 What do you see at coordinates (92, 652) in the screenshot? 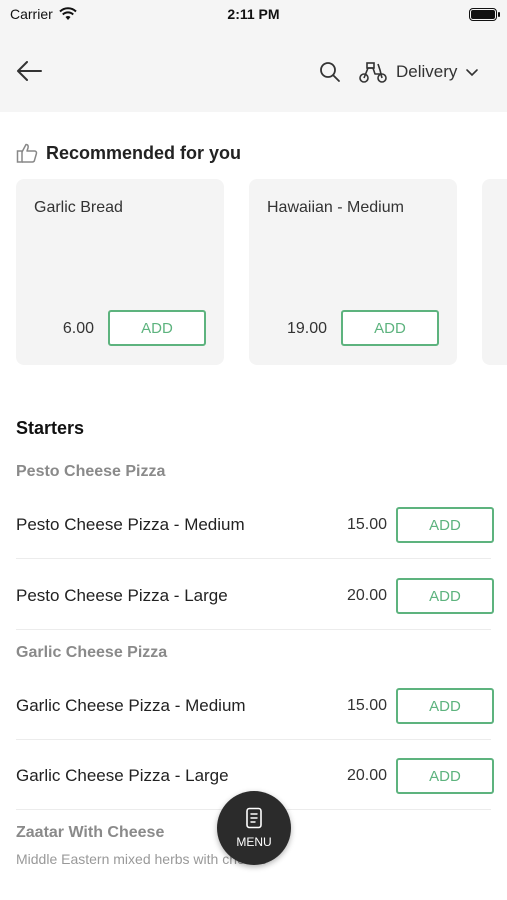
I see `group-title: Garlic Cheese Pizza` at bounding box center [92, 652].